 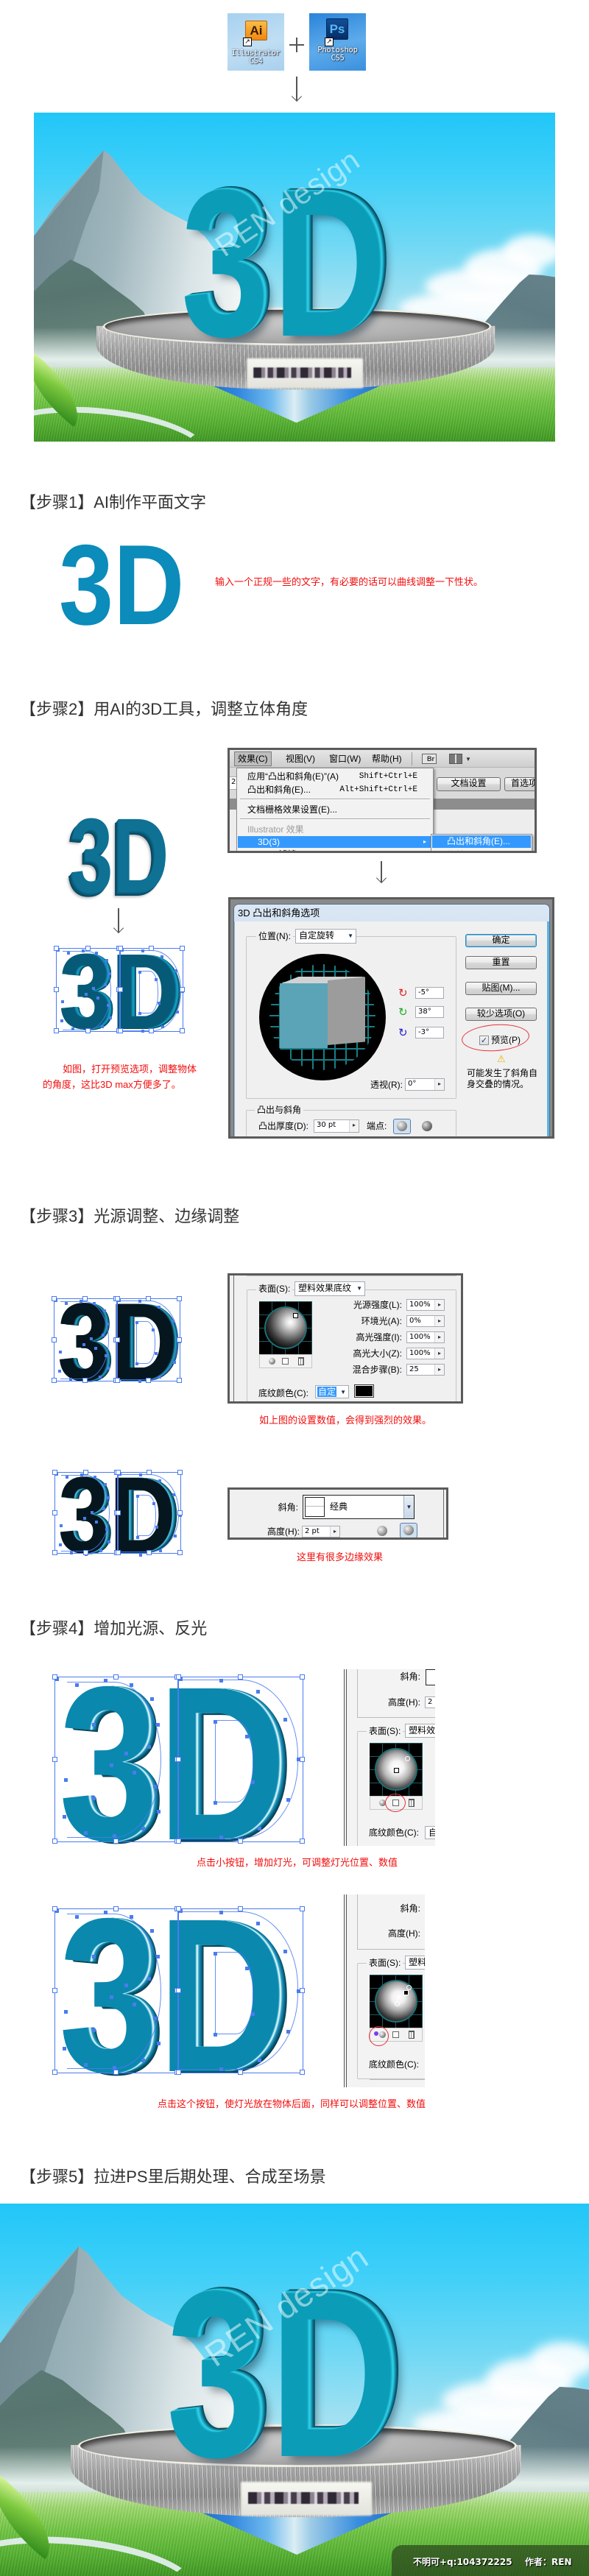 What do you see at coordinates (345, 758) in the screenshot?
I see `menu-window: 窗口(W)` at bounding box center [345, 758].